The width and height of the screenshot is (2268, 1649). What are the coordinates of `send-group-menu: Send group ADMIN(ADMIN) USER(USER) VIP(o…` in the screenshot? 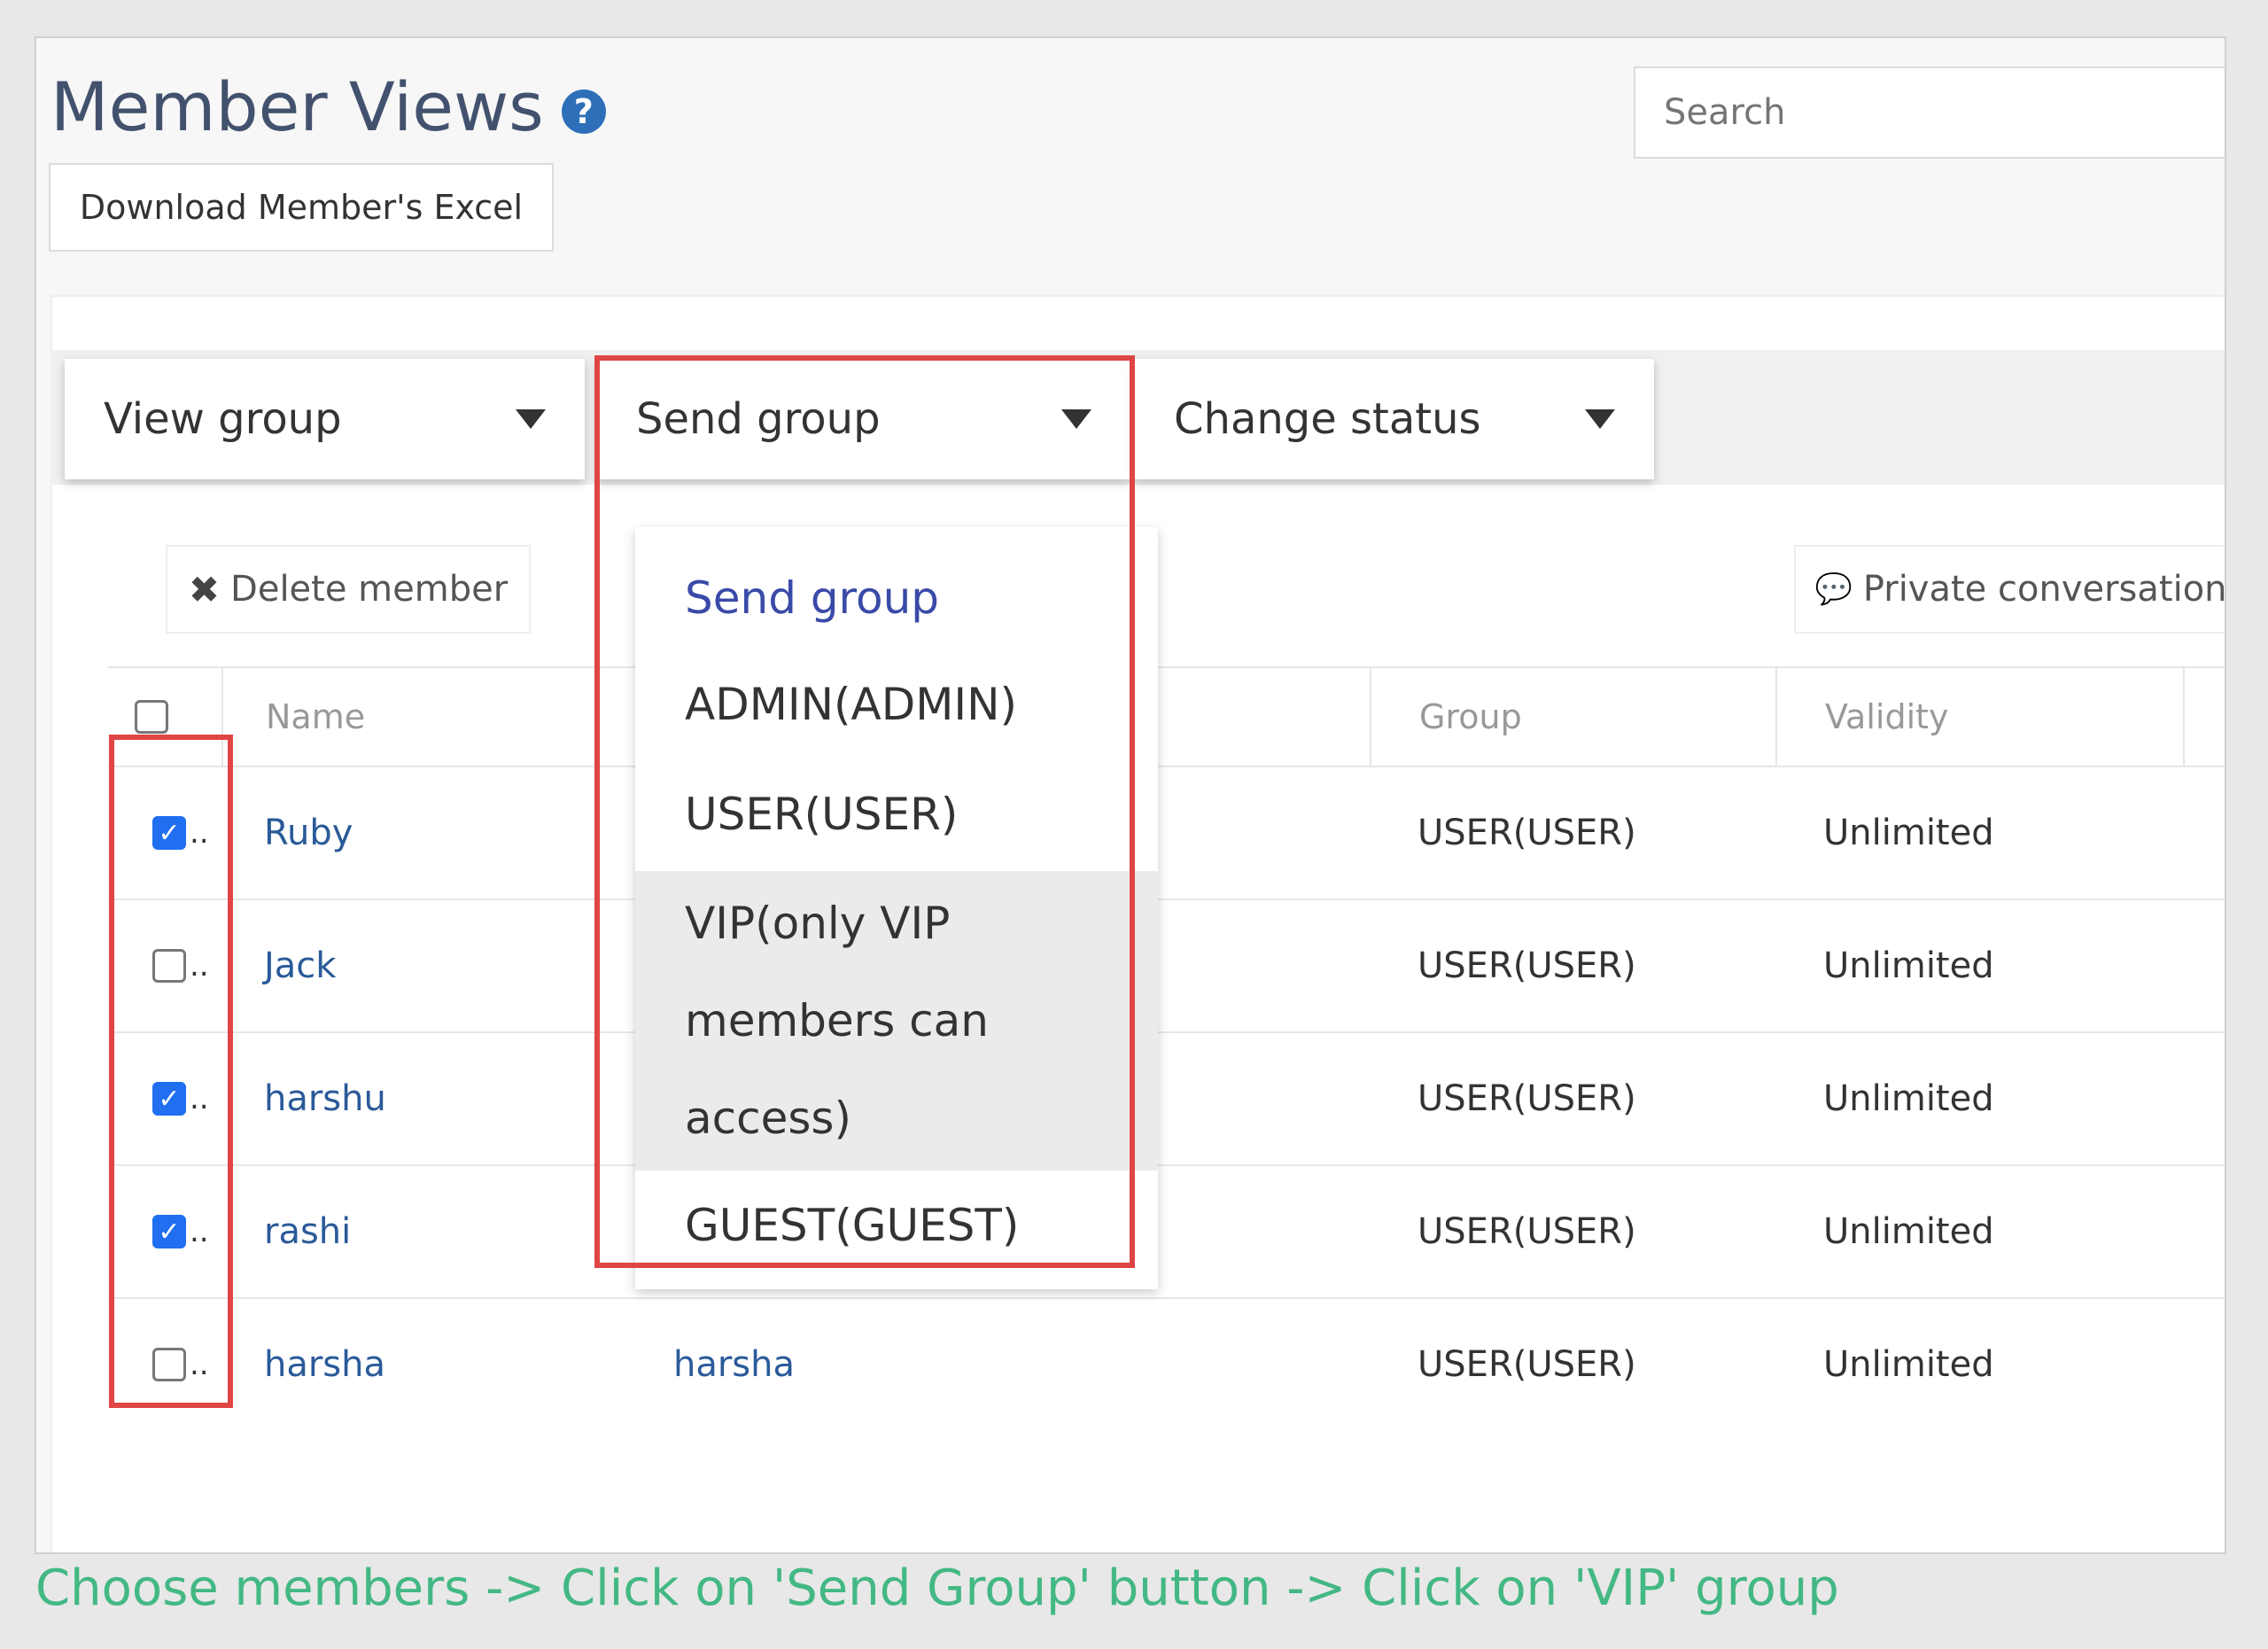 It's located at (896, 908).